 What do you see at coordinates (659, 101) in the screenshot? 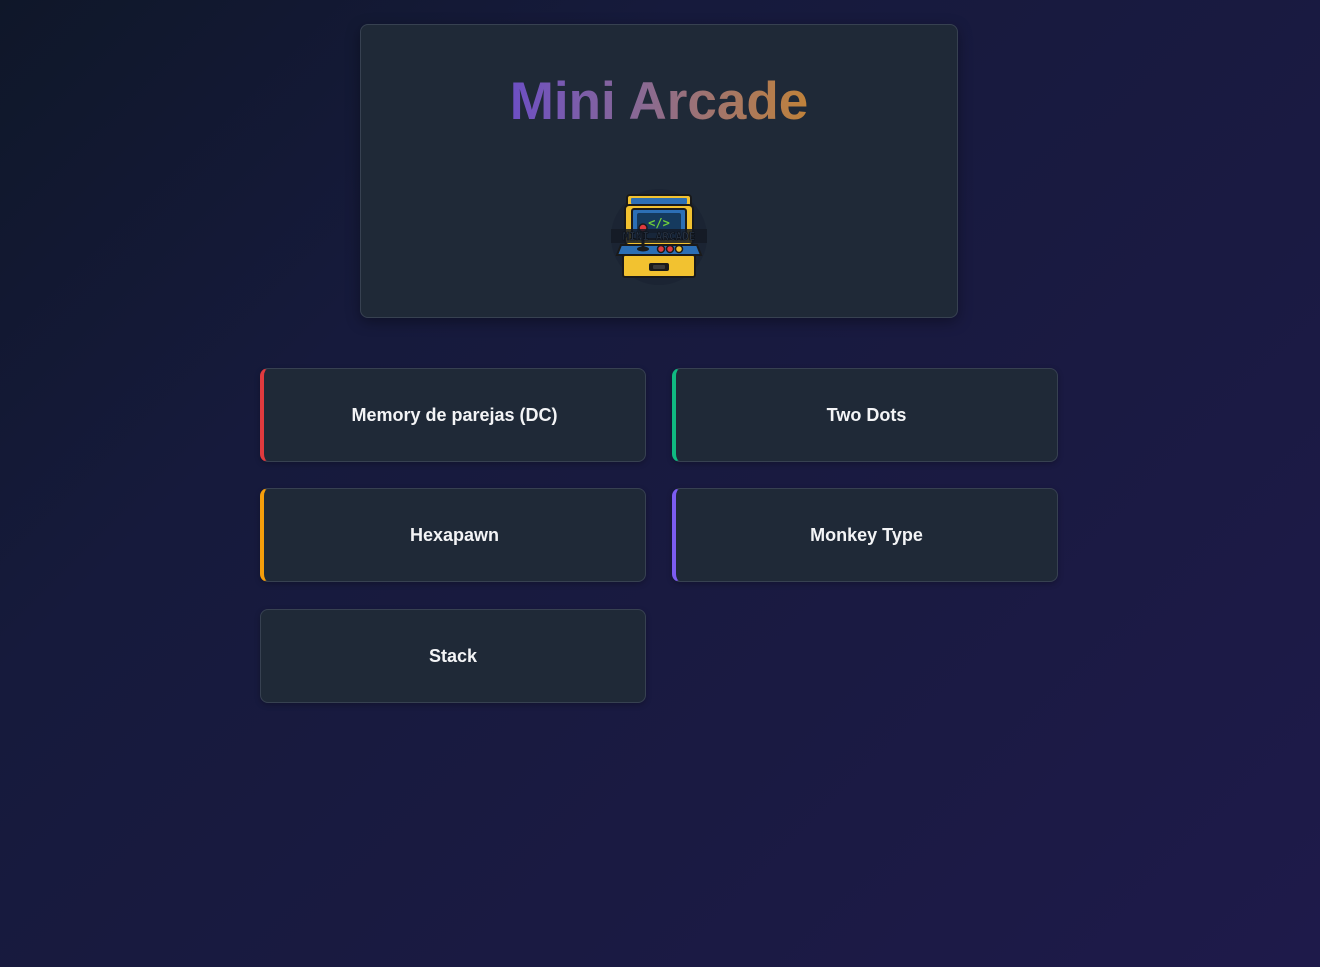
I see `page-title: Mini Arcade` at bounding box center [659, 101].